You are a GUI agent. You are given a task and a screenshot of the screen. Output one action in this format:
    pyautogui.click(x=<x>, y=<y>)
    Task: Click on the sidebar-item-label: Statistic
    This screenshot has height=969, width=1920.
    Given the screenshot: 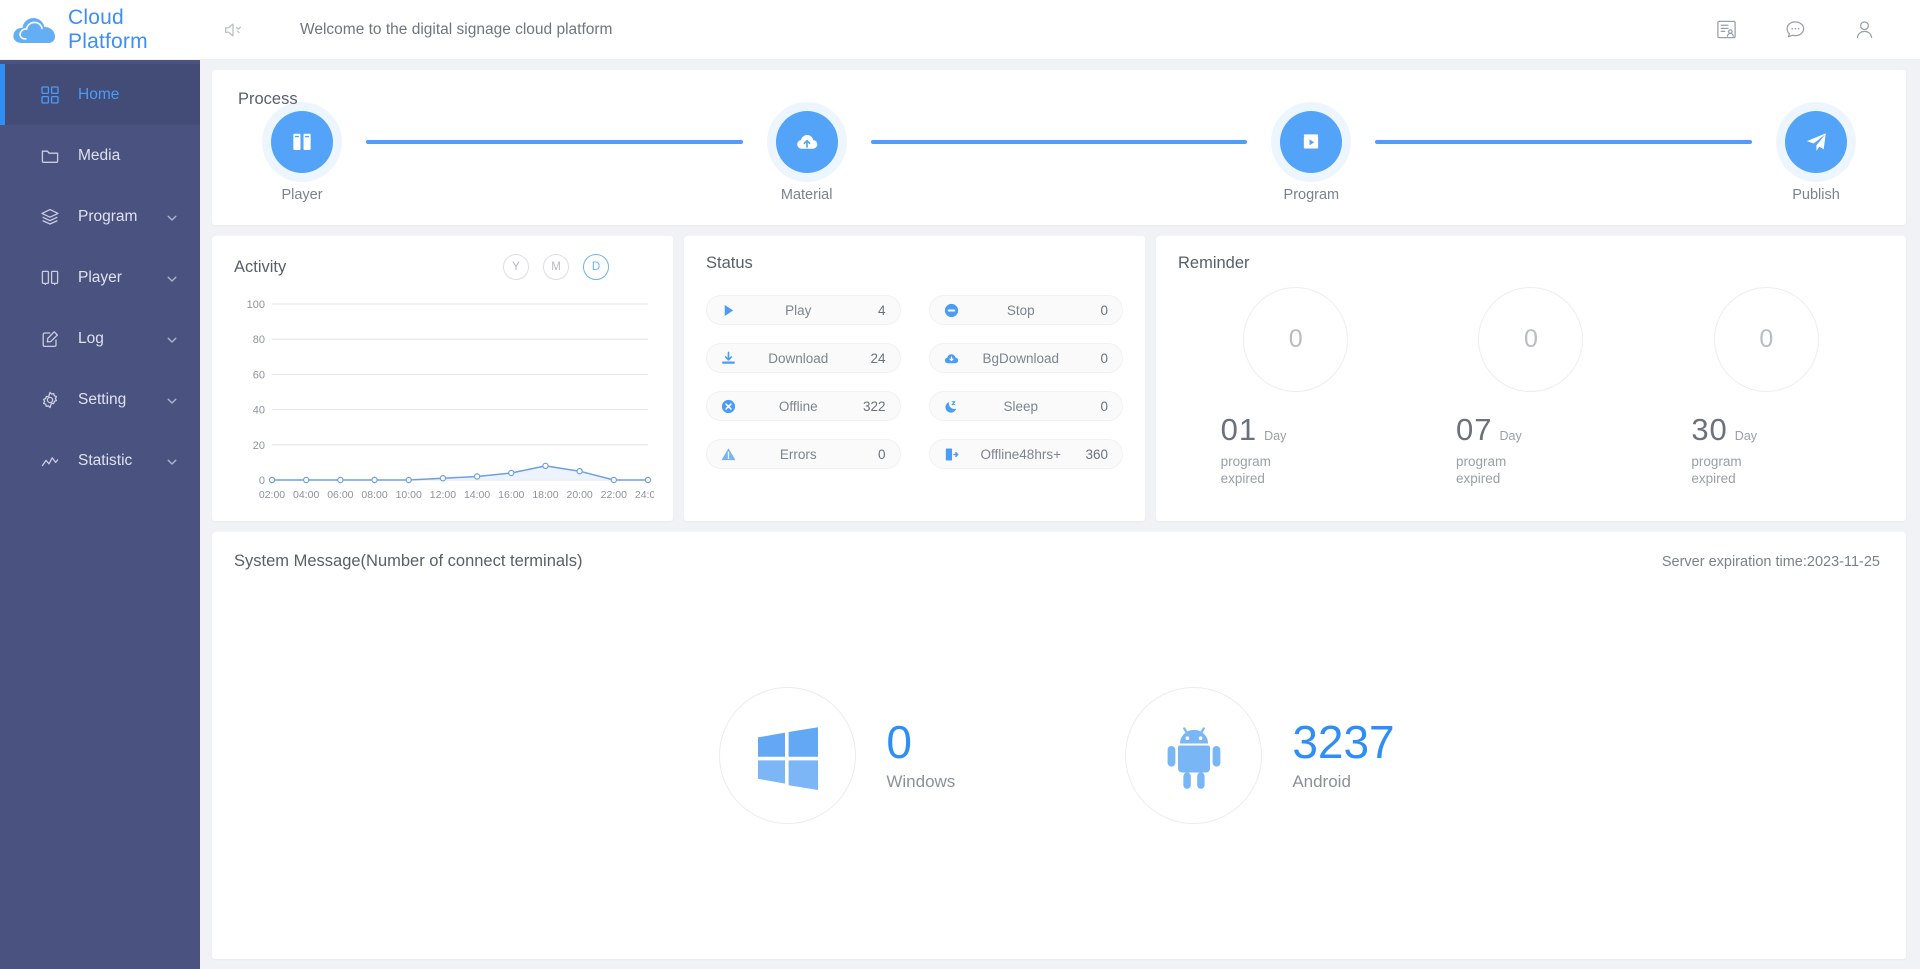 What is the action you would take?
    pyautogui.click(x=105, y=460)
    